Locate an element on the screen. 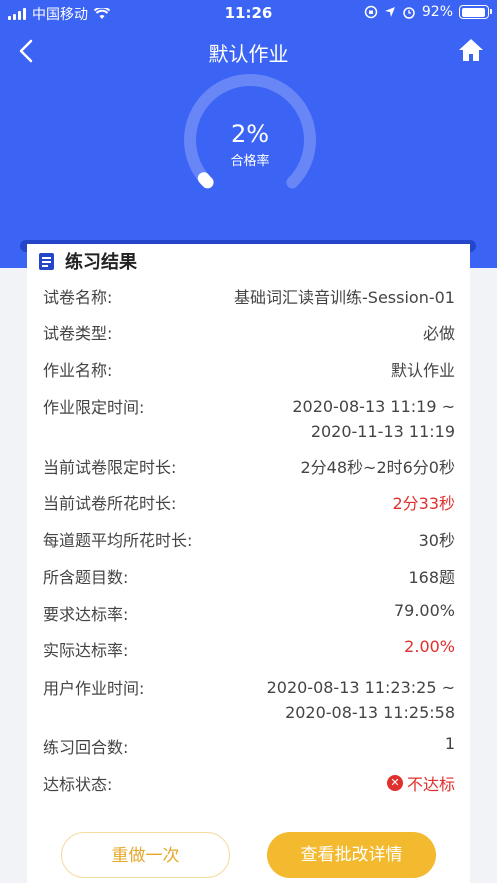 This screenshot has width=497, height=883. fail-icon: ✕ is located at coordinates (394, 783).